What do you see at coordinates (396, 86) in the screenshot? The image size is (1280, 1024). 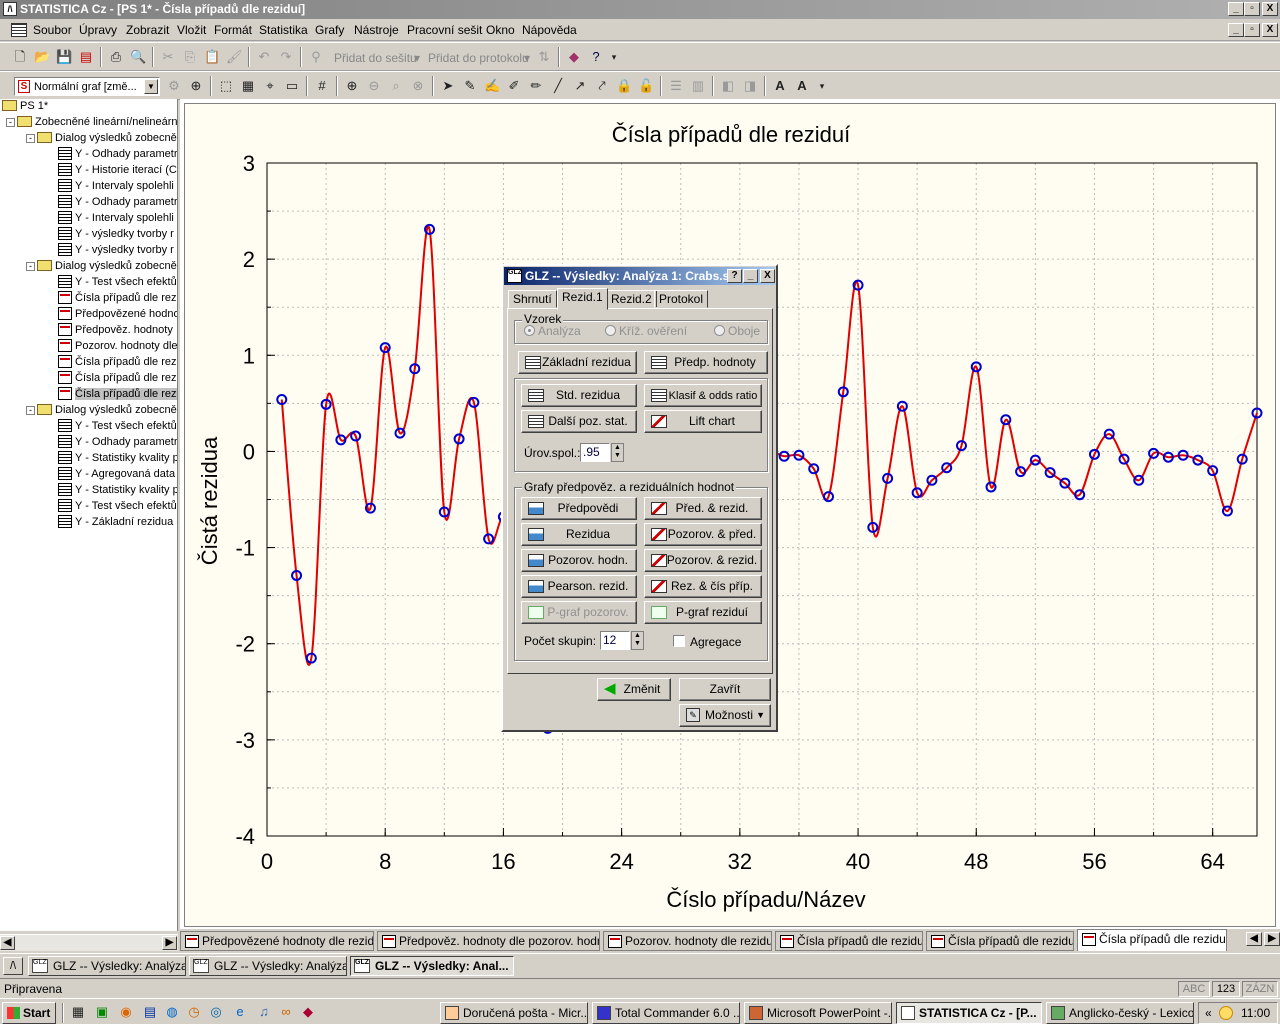 I see `zoom-region-icon: ⌕` at bounding box center [396, 86].